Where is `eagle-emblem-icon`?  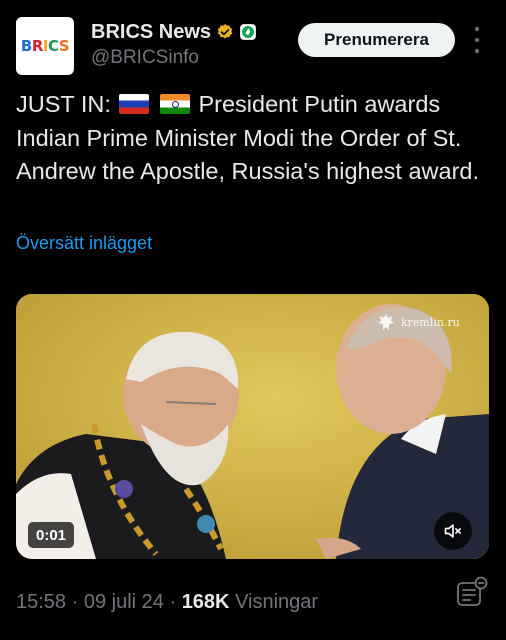
eagle-emblem-icon is located at coordinates (386, 322).